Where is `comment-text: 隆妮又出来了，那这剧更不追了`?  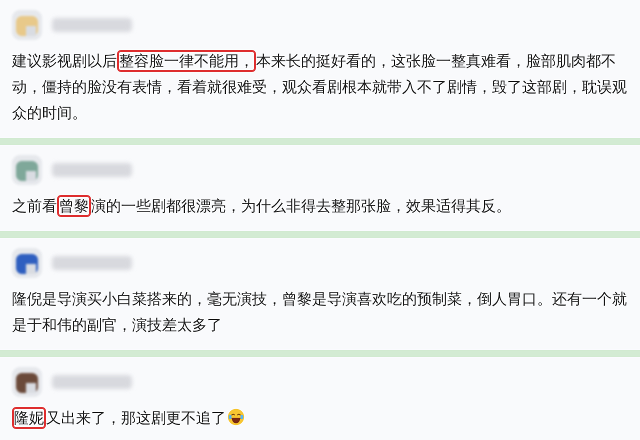 comment-text: 隆妮又出来了，那这剧更不追了 is located at coordinates (322, 418).